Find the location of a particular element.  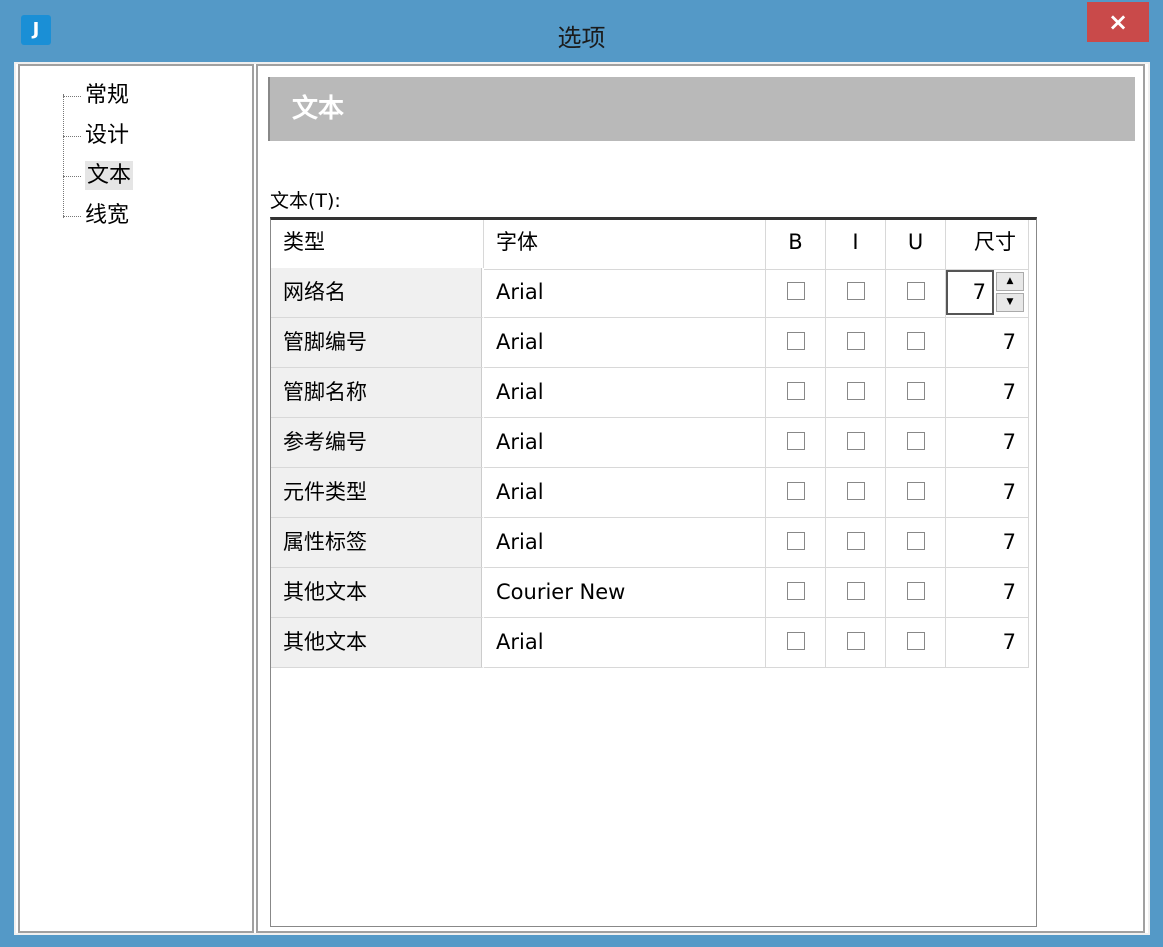

close-button: × is located at coordinates (1118, 22).